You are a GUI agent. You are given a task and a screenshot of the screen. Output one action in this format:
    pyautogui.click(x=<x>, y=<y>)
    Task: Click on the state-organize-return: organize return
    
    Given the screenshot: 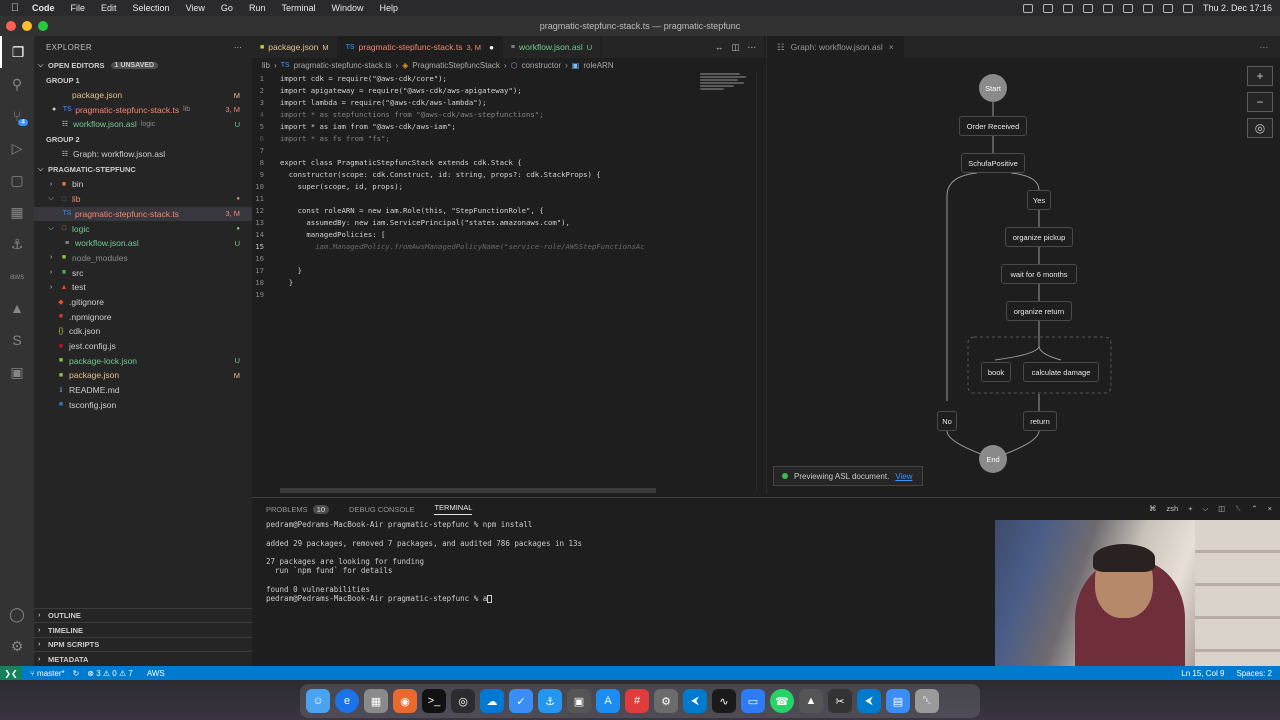 What is the action you would take?
    pyautogui.click(x=1039, y=311)
    